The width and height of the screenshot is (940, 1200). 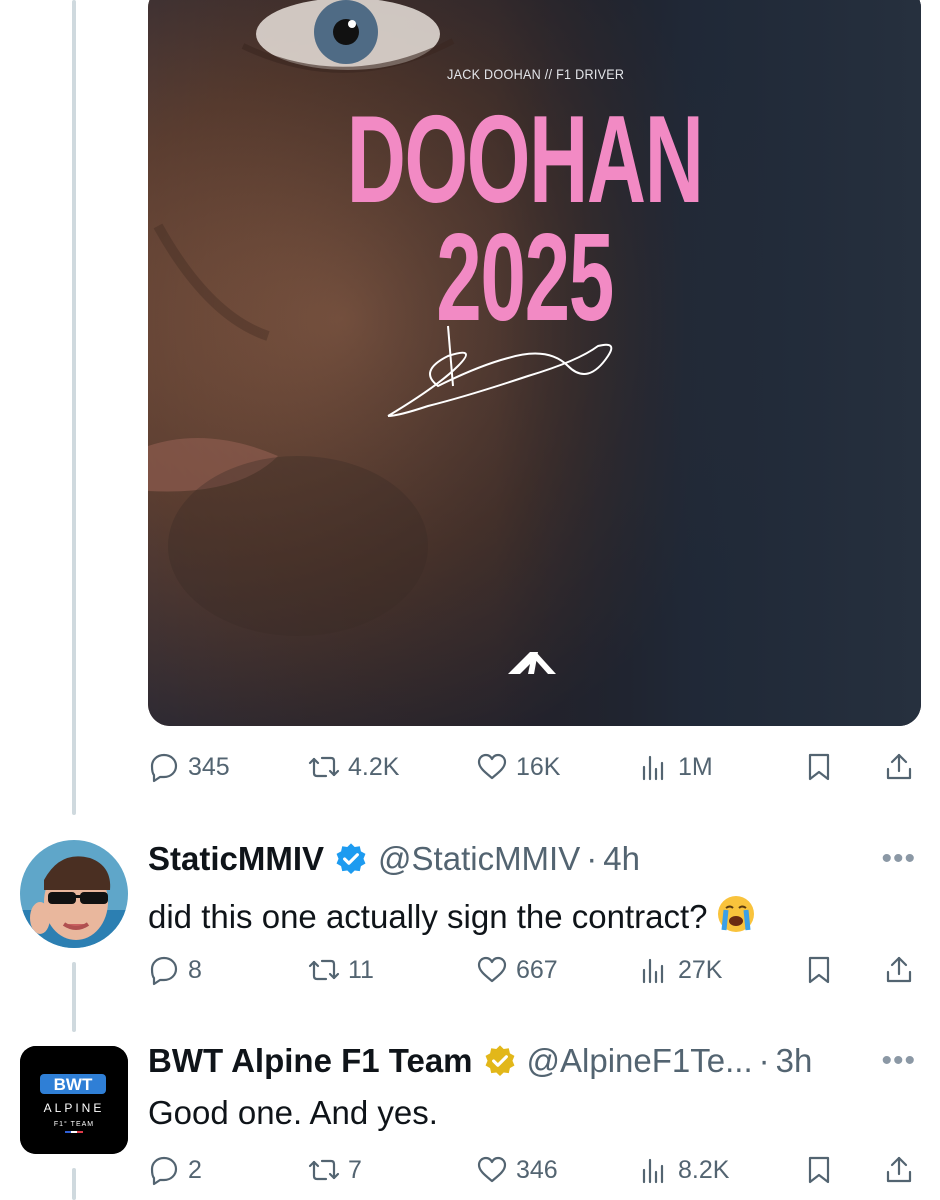 What do you see at coordinates (537, 1169) in the screenshot?
I see `like-count: 346` at bounding box center [537, 1169].